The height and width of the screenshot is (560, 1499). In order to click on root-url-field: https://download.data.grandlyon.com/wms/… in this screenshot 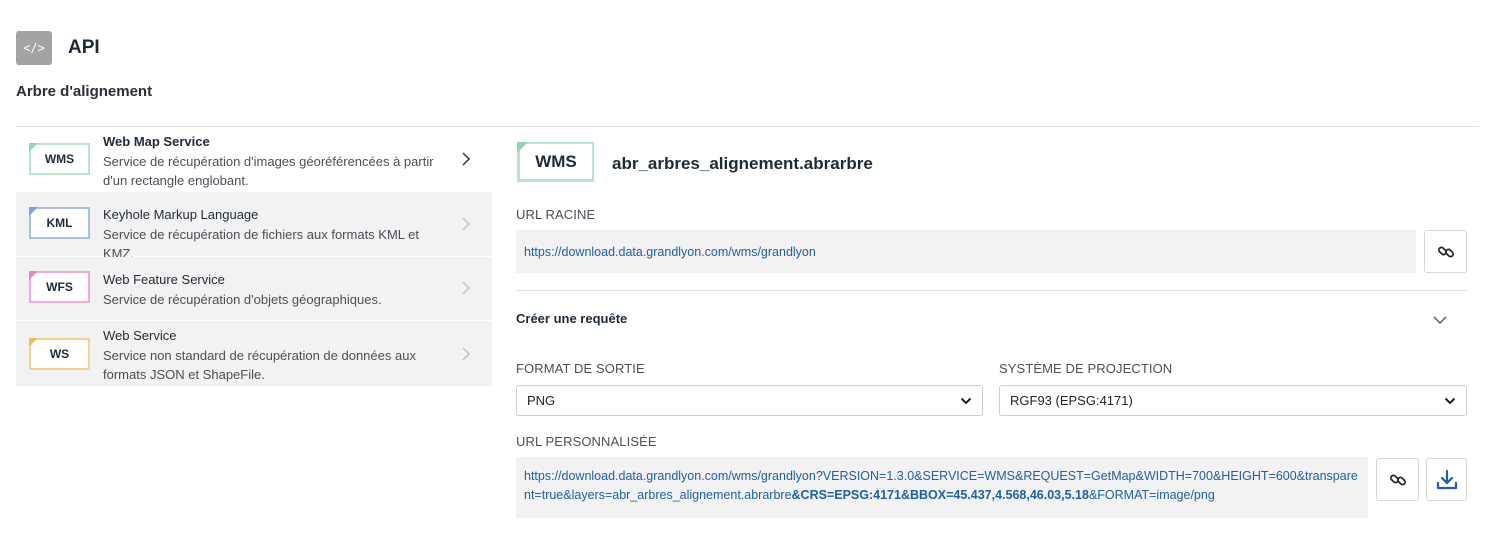, I will do `click(966, 251)`.